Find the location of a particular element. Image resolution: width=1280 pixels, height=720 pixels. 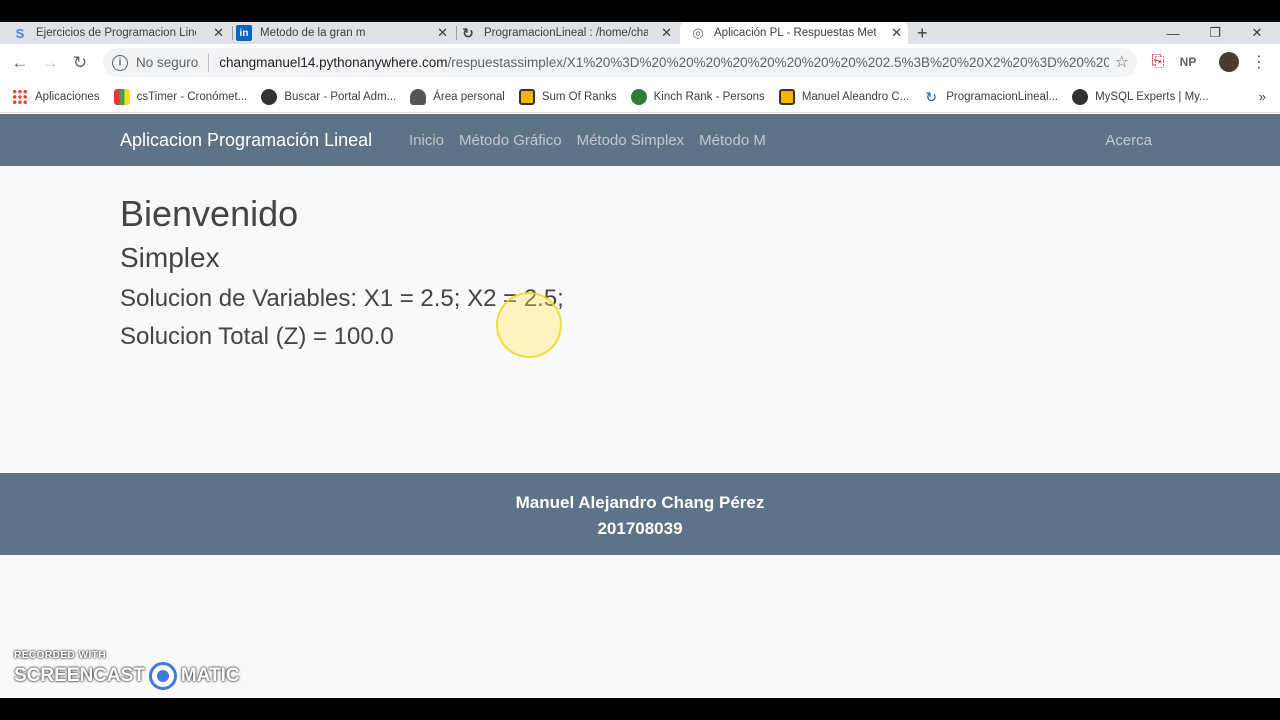

tab-ejercicios: S Ejercicios de Programacion Linea ✕ is located at coordinates (121, 33).